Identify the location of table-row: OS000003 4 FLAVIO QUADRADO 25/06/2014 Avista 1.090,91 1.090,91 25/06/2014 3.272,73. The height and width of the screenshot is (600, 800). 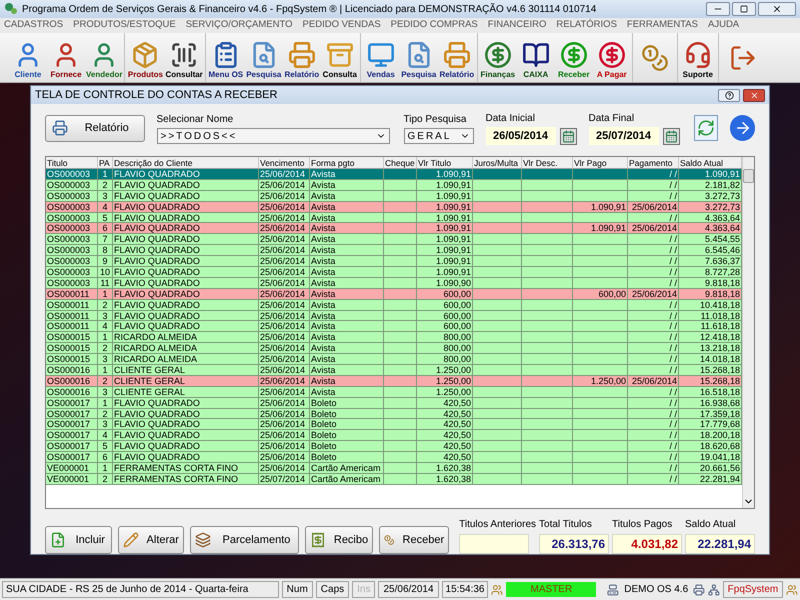
(394, 207).